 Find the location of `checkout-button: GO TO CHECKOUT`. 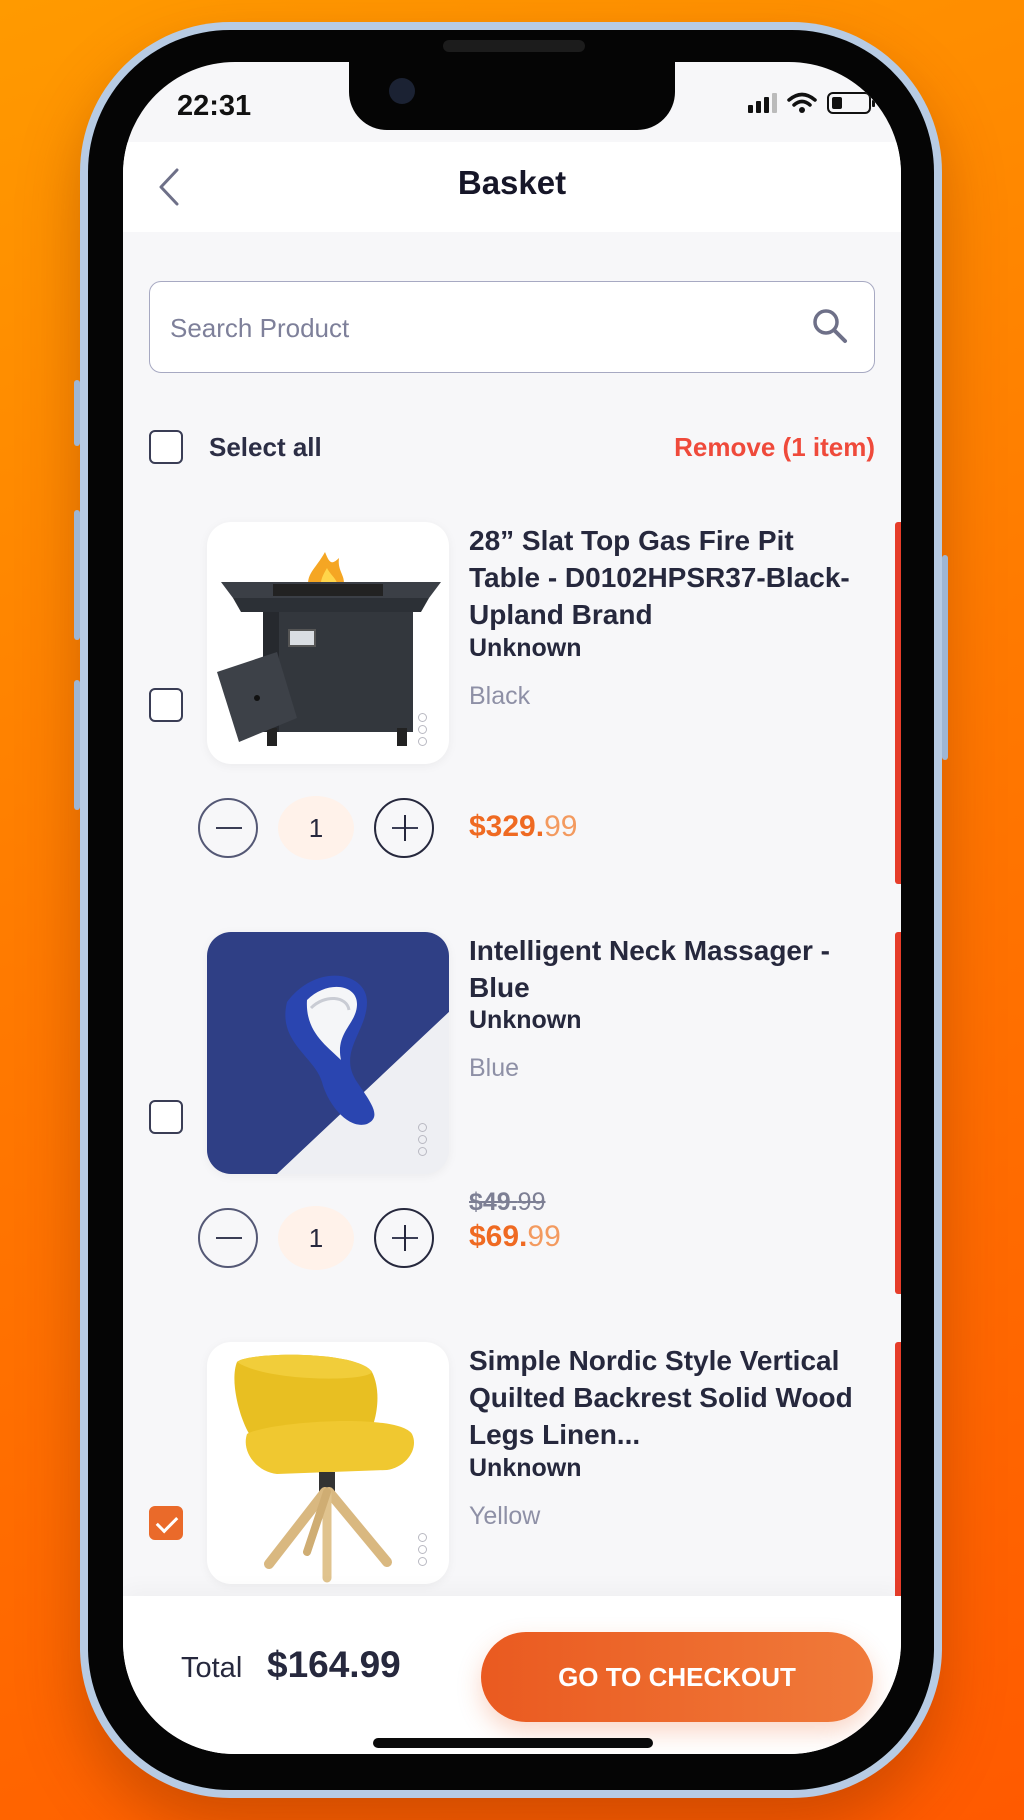

checkout-button: GO TO CHECKOUT is located at coordinates (677, 1677).